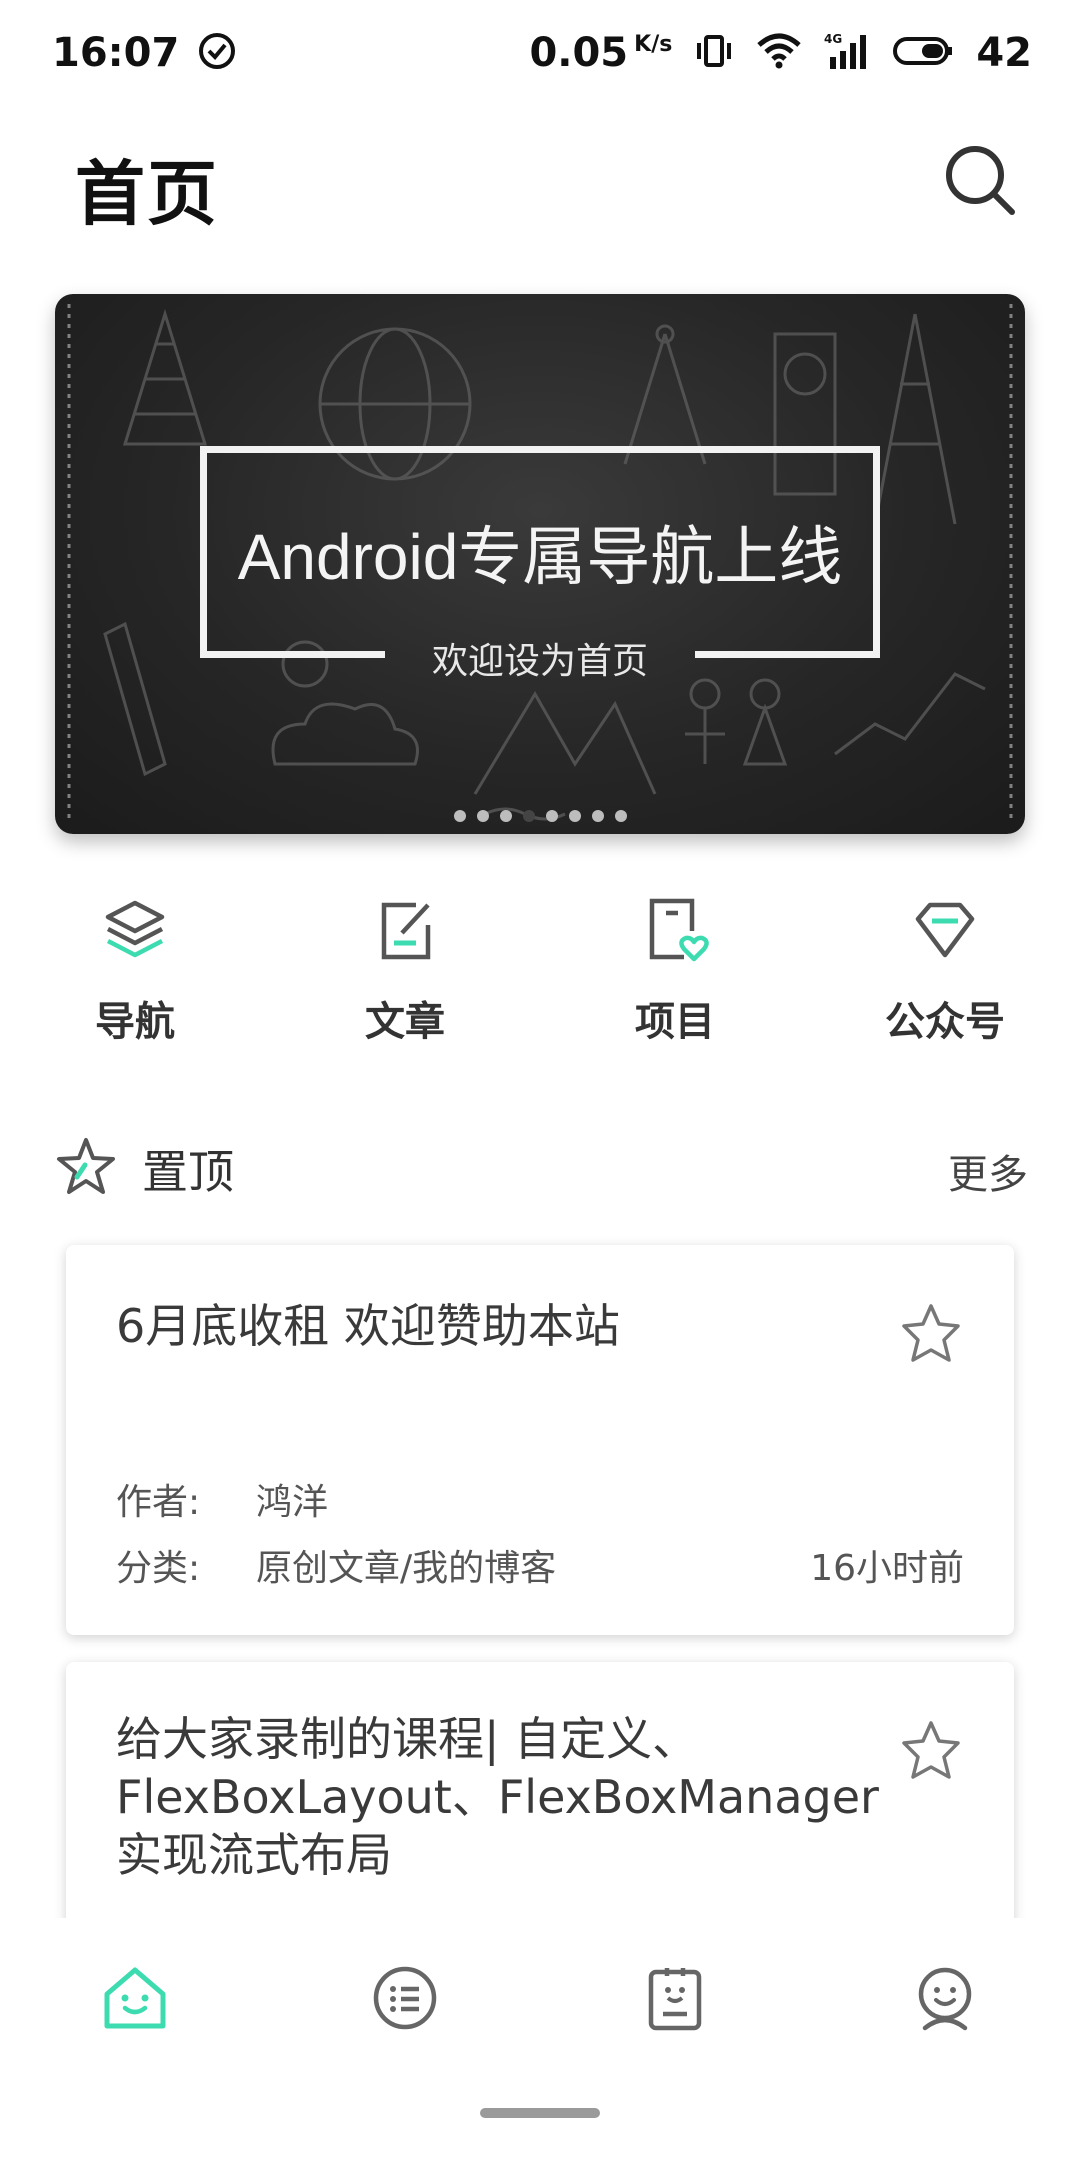 This screenshot has width=1080, height=2160. Describe the element at coordinates (405, 1022) in the screenshot. I see `quick-nav-label: 文章` at that location.